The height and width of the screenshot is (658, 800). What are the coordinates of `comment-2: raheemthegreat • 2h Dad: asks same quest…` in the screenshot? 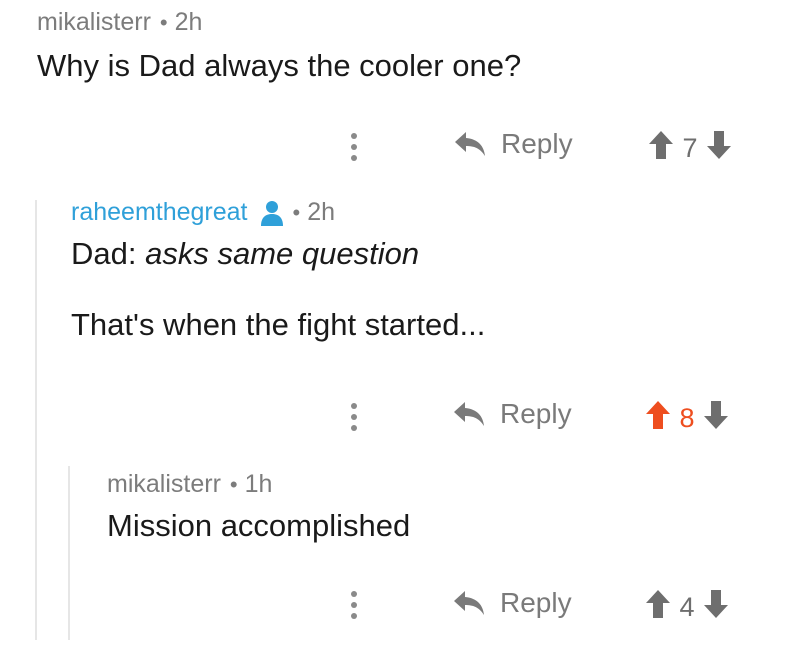 It's located at (278, 271).